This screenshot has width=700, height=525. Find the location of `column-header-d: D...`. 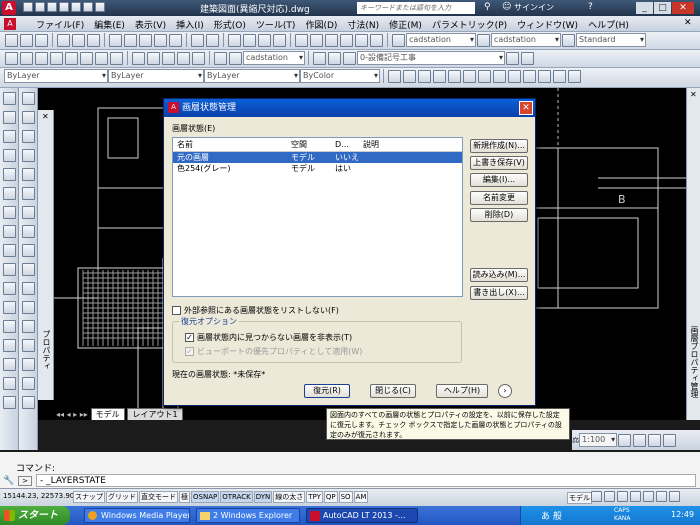

column-header-d: D... is located at coordinates (342, 145).